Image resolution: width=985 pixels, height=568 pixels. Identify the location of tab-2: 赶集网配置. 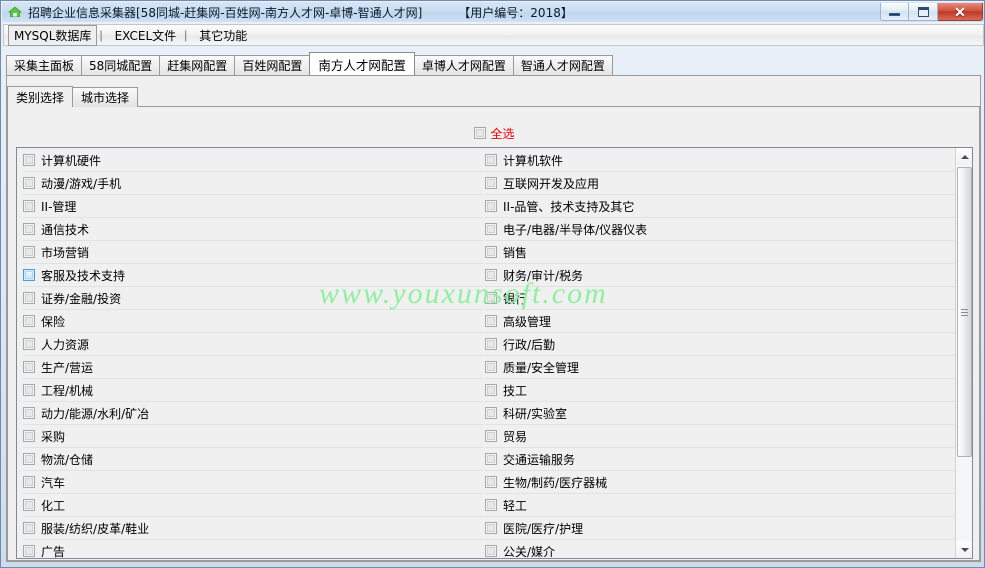
(197, 65).